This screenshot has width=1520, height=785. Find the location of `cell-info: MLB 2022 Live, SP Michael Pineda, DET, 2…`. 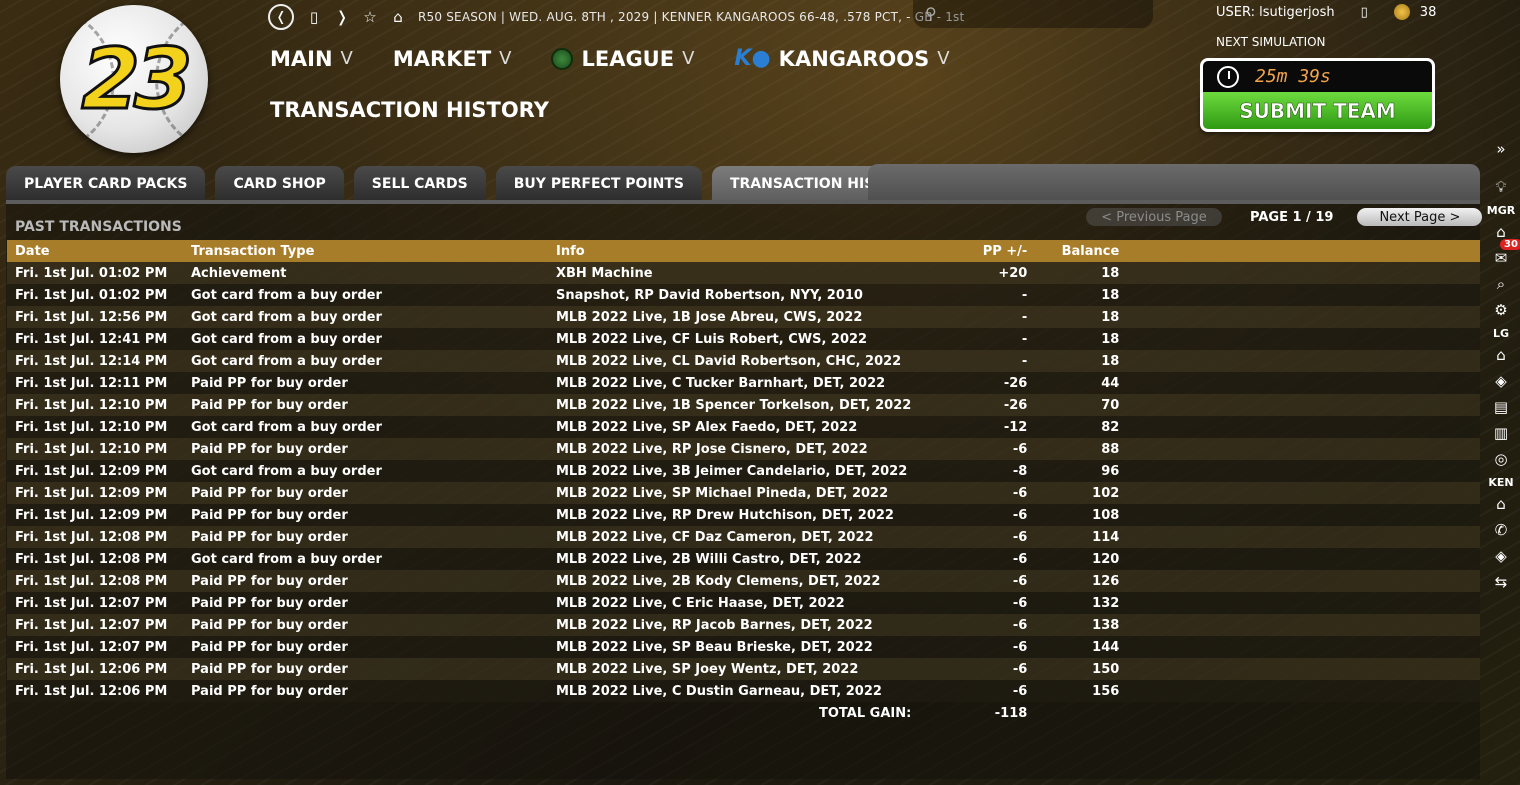

cell-info: MLB 2022 Live, SP Michael Pineda, DET, 2… is located at coordinates (734, 493).